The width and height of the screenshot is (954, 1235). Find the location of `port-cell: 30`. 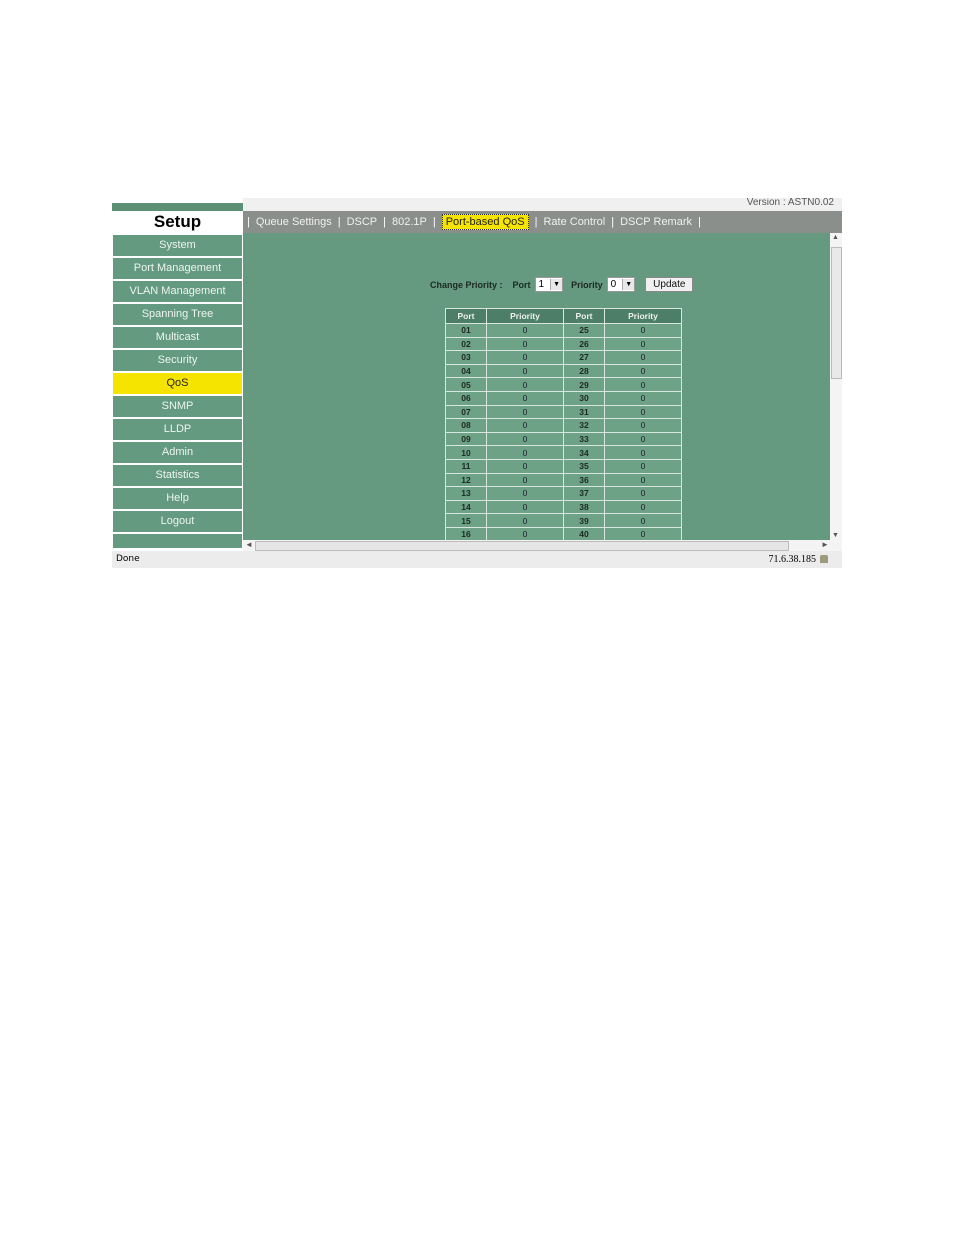

port-cell: 30 is located at coordinates (584, 398).